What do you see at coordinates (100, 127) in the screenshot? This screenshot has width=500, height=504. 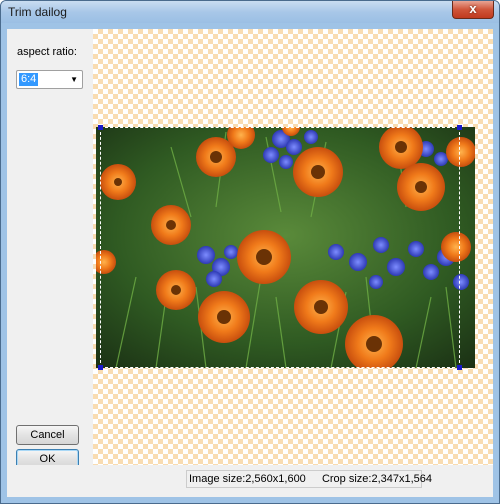 I see `crop-handle-top-left` at bounding box center [100, 127].